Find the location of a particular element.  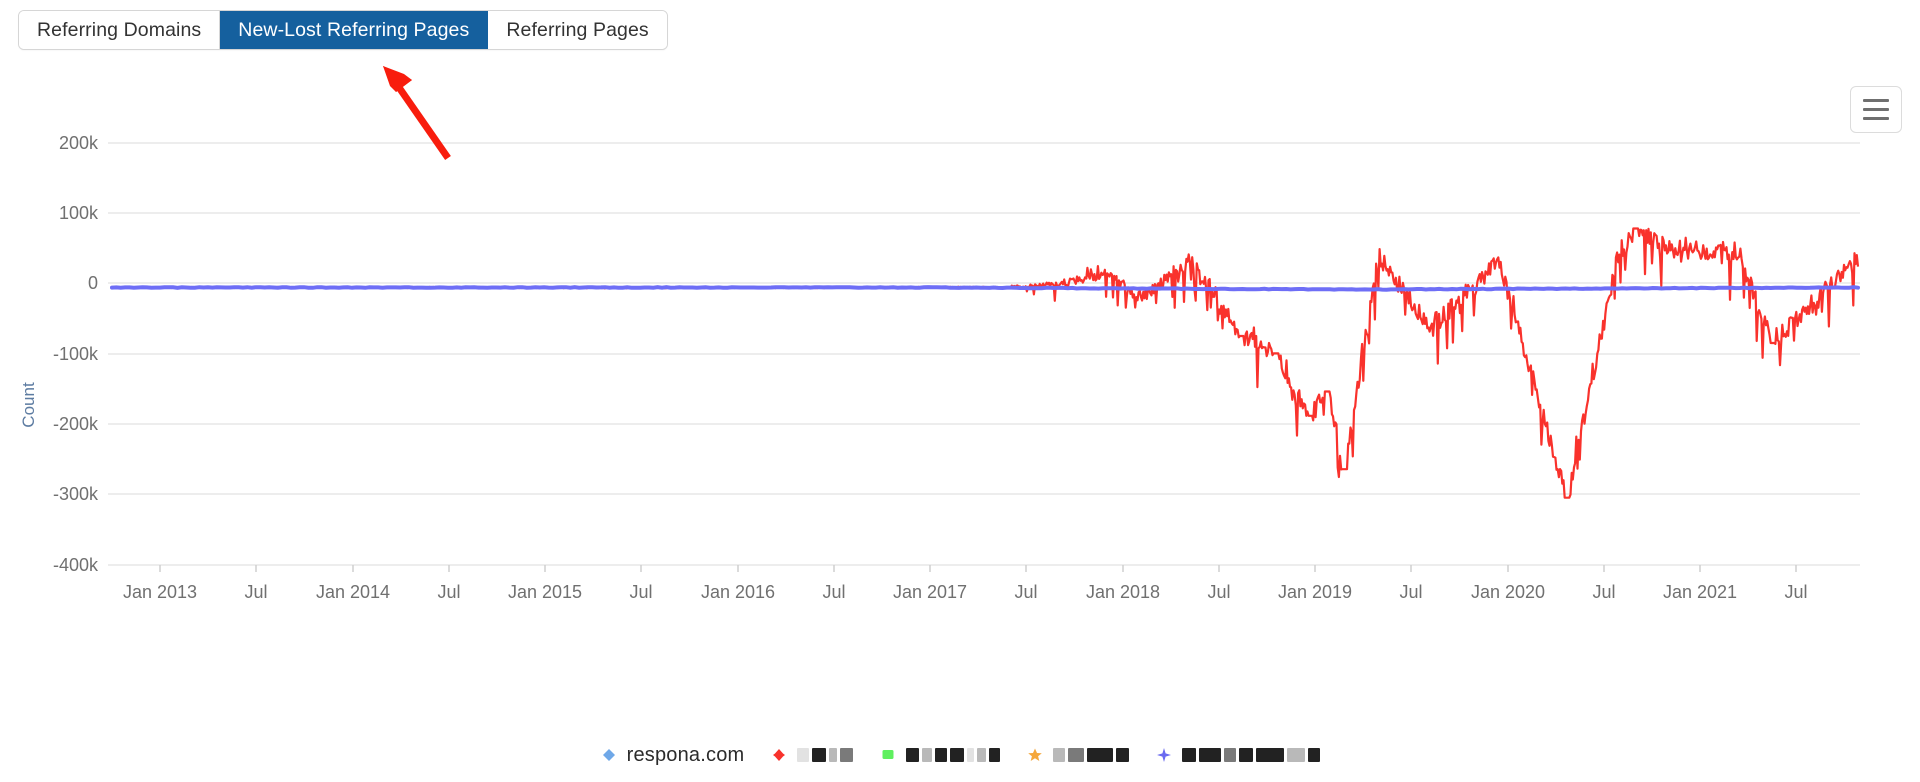

star-marker-icon is located at coordinates (1035, 754).